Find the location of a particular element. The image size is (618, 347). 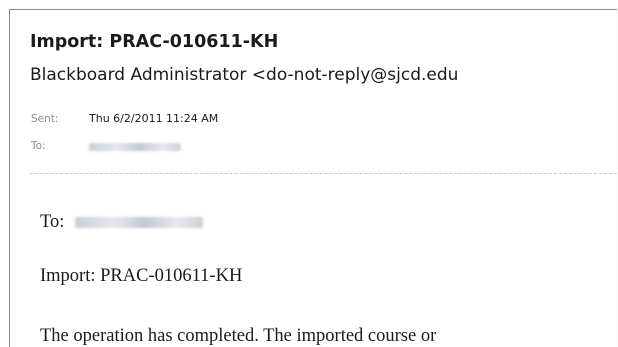

sent-label: Sent: is located at coordinates (45, 119).